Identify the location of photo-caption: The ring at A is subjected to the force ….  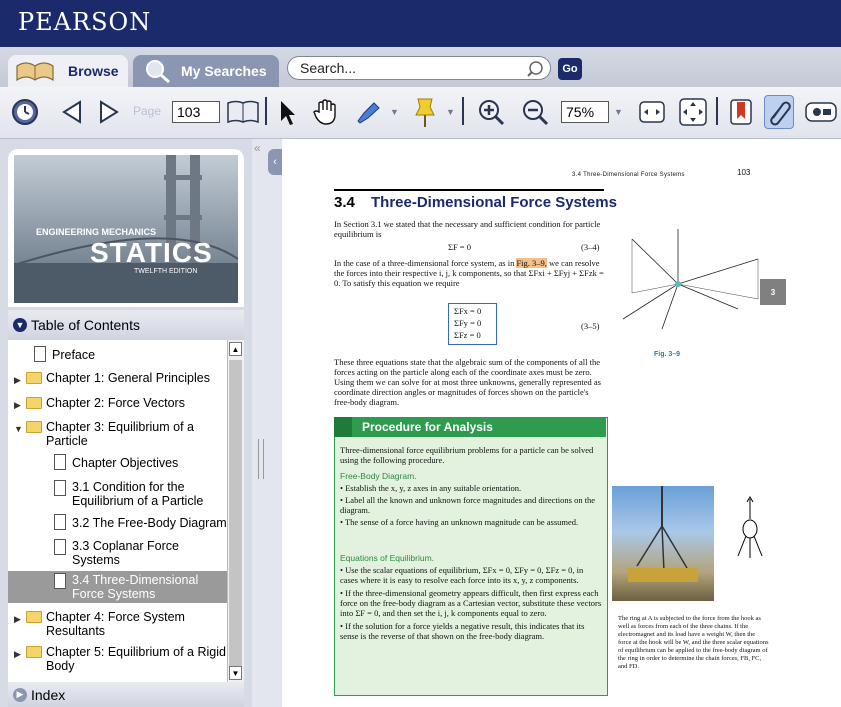
(693, 642).